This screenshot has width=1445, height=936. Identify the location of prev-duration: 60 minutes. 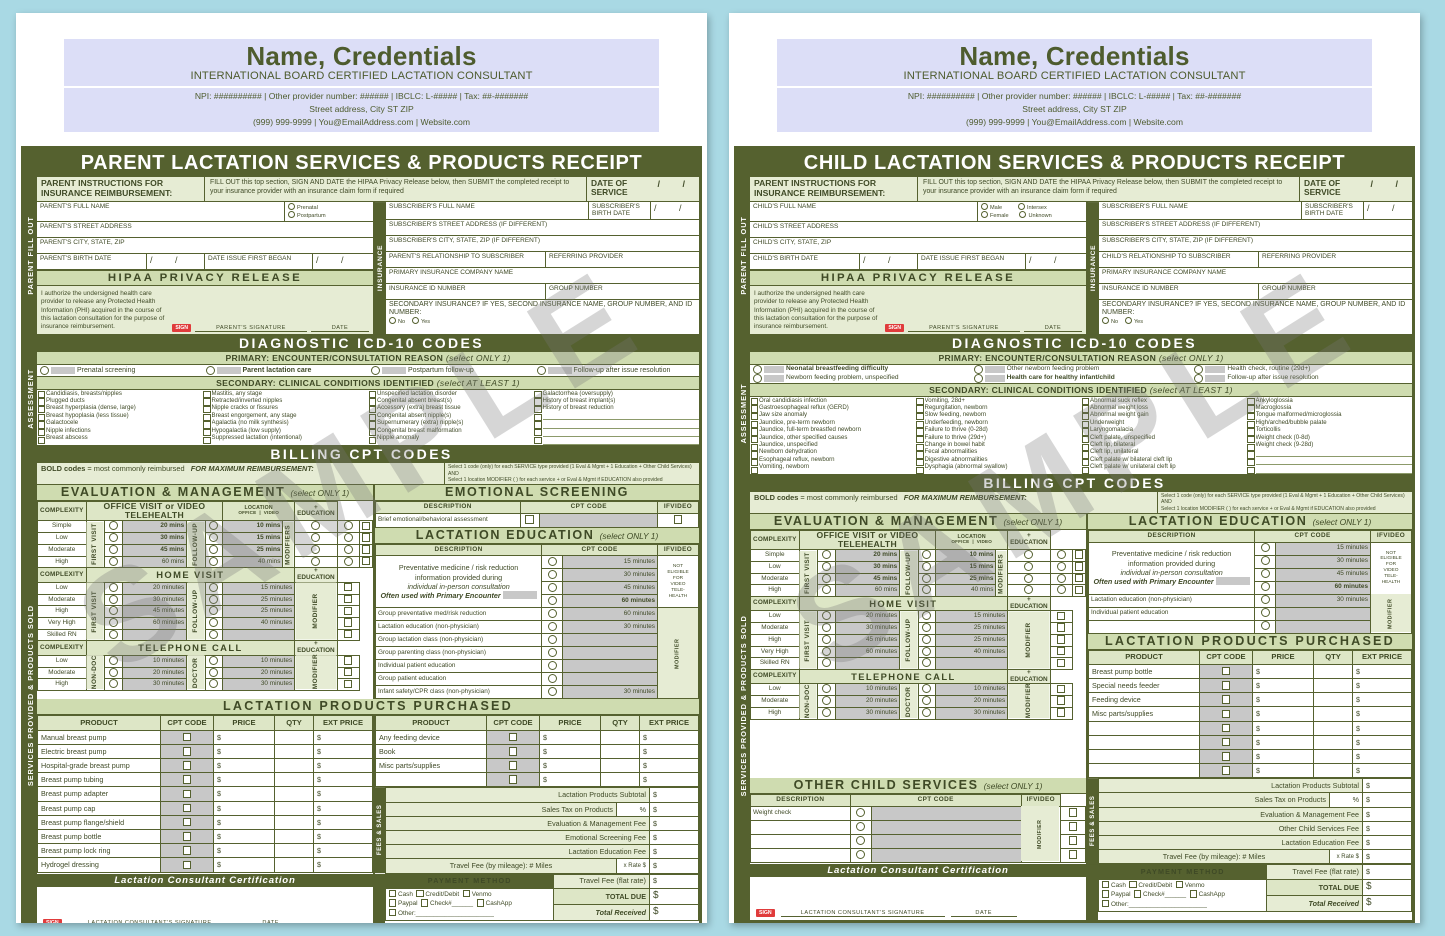
(610, 601).